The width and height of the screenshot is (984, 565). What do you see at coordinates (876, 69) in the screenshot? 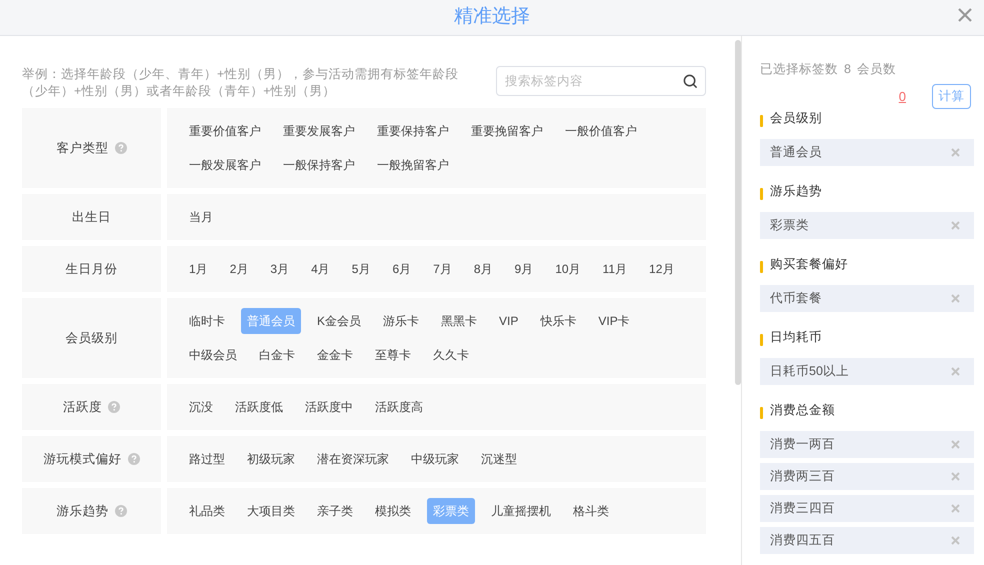
I see `member-count-label: 会员数` at bounding box center [876, 69].